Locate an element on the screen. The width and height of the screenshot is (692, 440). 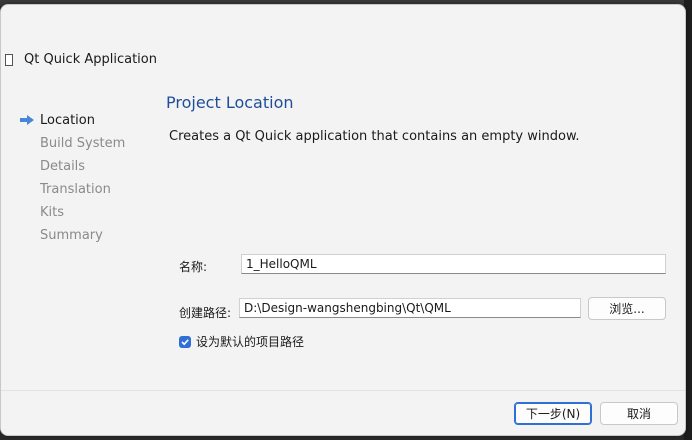
wizard-footer: 下一步(N) 取消 is located at coordinates (343, 412).